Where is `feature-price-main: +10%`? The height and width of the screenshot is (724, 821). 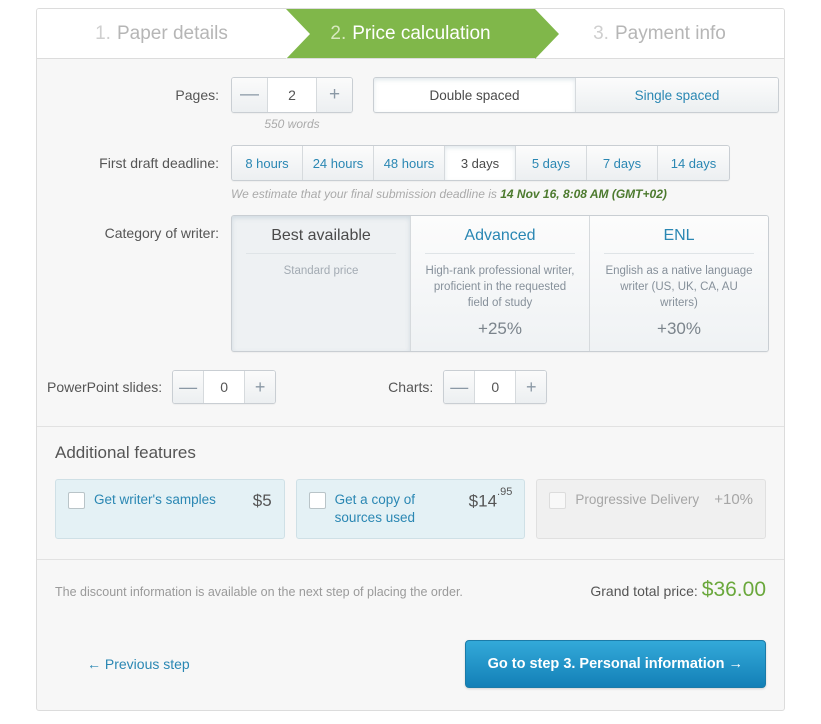 feature-price-main: +10% is located at coordinates (734, 499).